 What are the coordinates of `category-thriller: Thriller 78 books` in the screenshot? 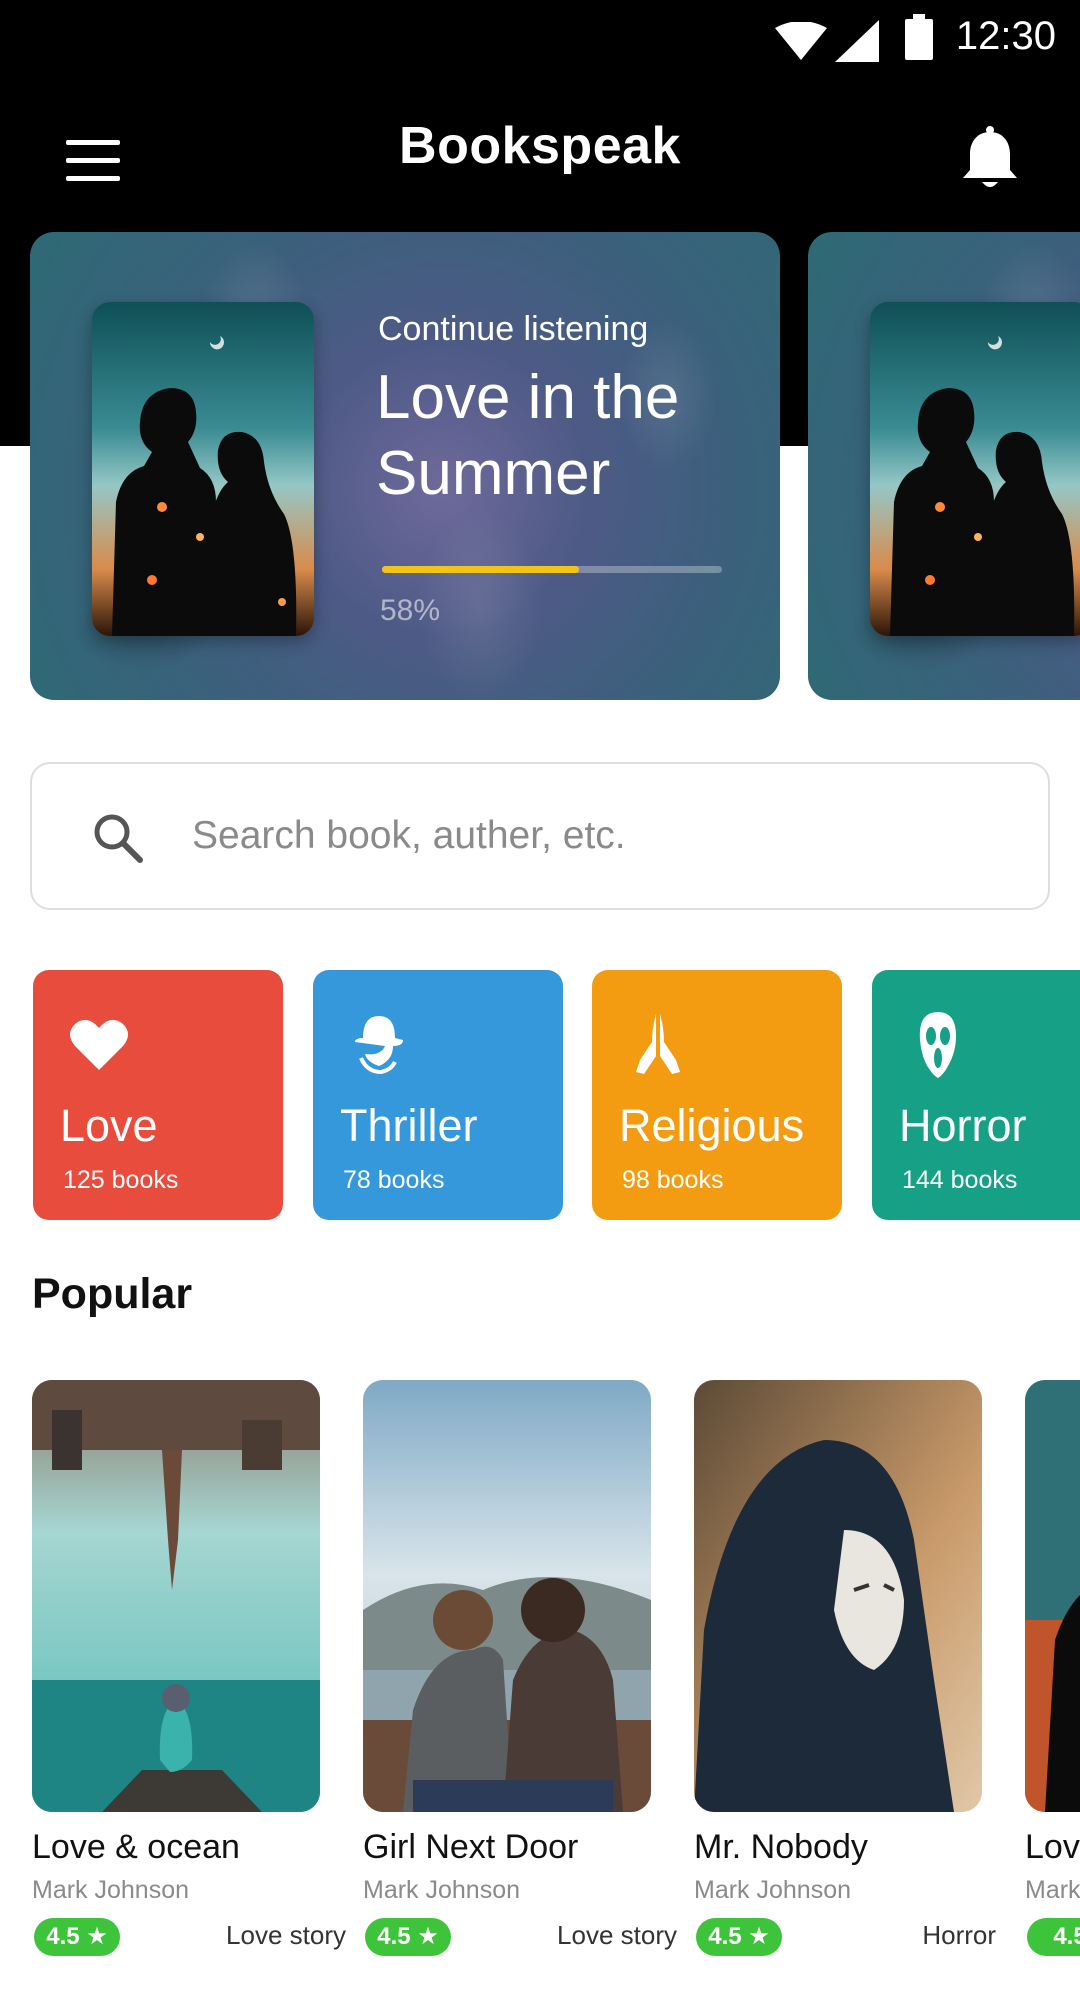 It's located at (438, 1095).